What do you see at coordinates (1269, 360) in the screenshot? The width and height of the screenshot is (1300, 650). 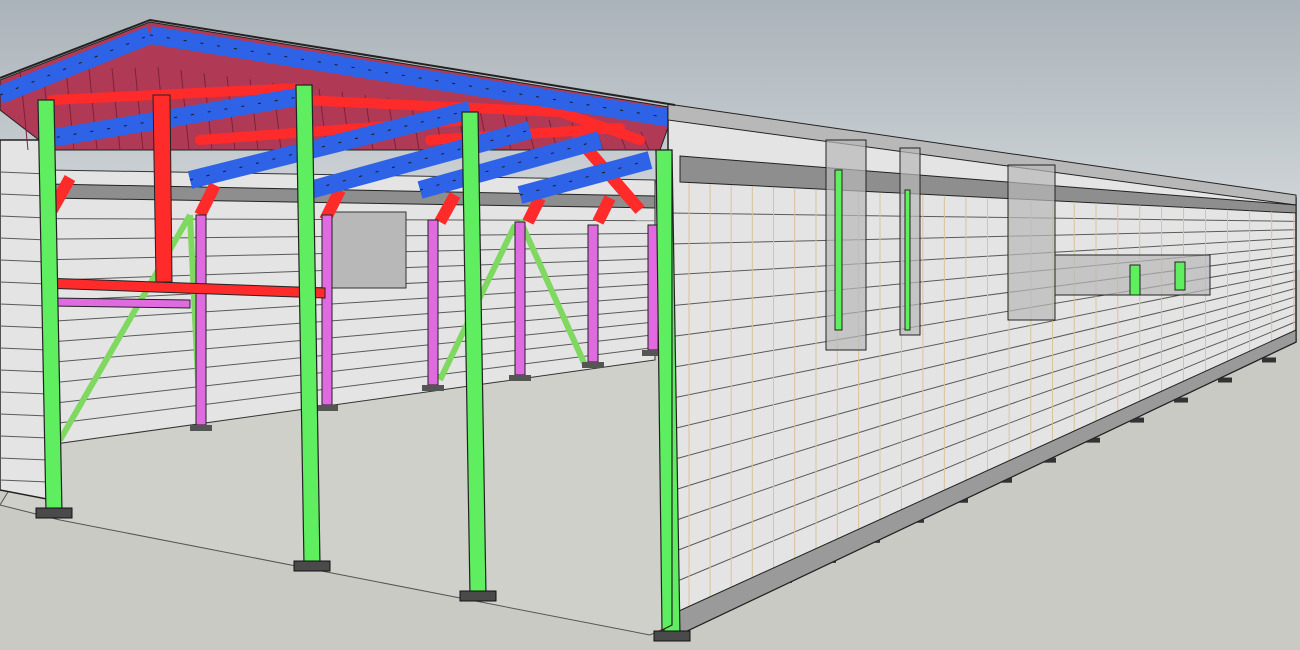 I see `base-plate` at bounding box center [1269, 360].